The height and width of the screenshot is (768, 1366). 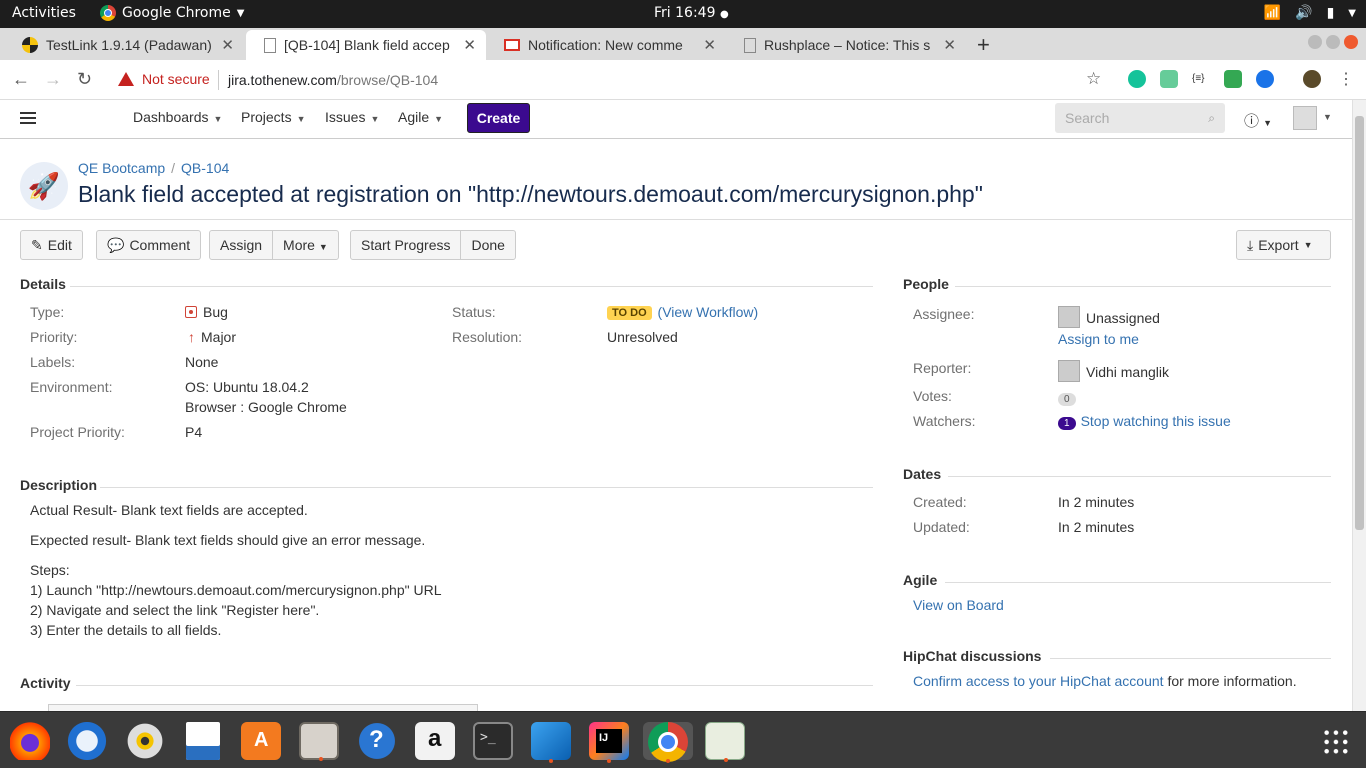 I want to click on done-button: Done, so click(x=487, y=245).